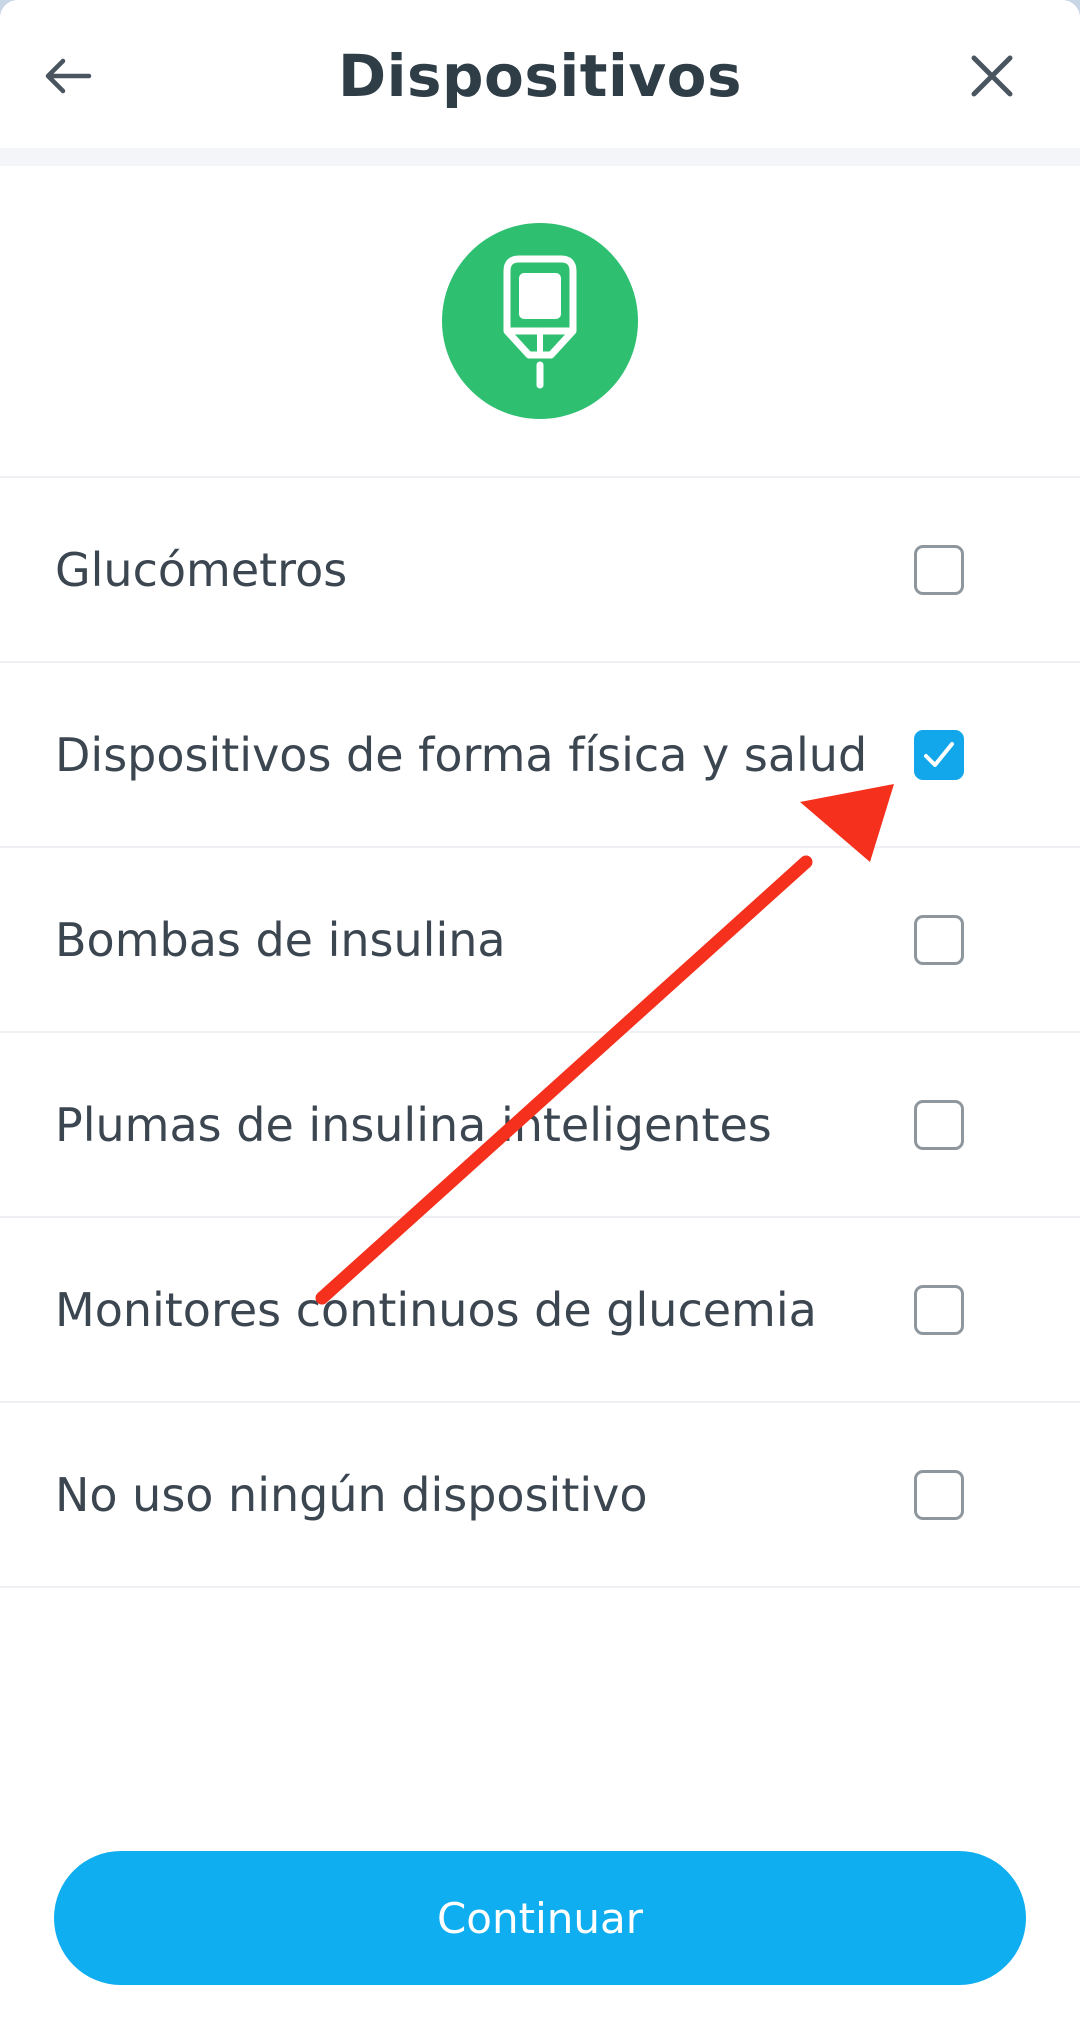 The image size is (1080, 2044). I want to click on header-separator, so click(540, 157).